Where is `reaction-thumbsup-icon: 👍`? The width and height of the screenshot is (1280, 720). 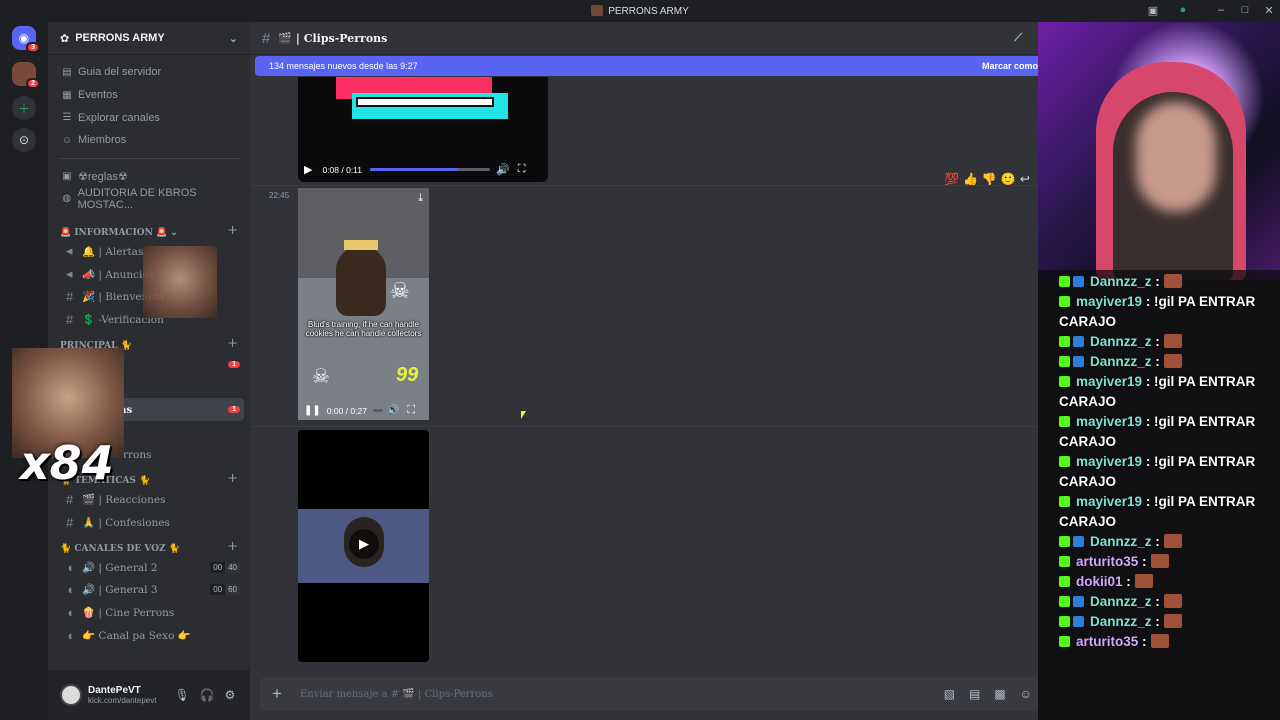
reaction-thumbsup-icon: 👍 is located at coordinates (970, 179).